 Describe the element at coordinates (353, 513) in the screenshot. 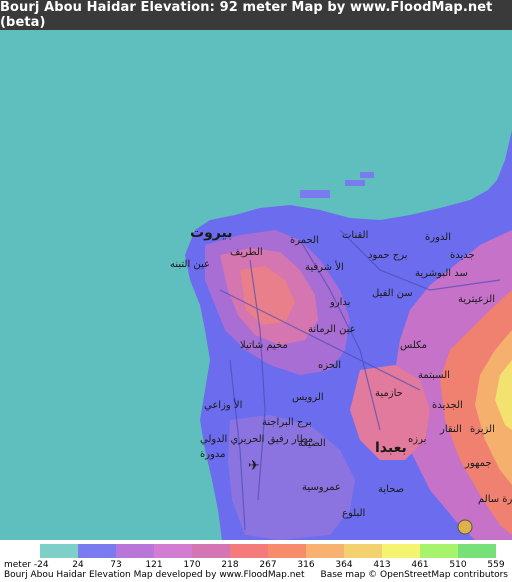

I see `place-label: البلوع` at that location.